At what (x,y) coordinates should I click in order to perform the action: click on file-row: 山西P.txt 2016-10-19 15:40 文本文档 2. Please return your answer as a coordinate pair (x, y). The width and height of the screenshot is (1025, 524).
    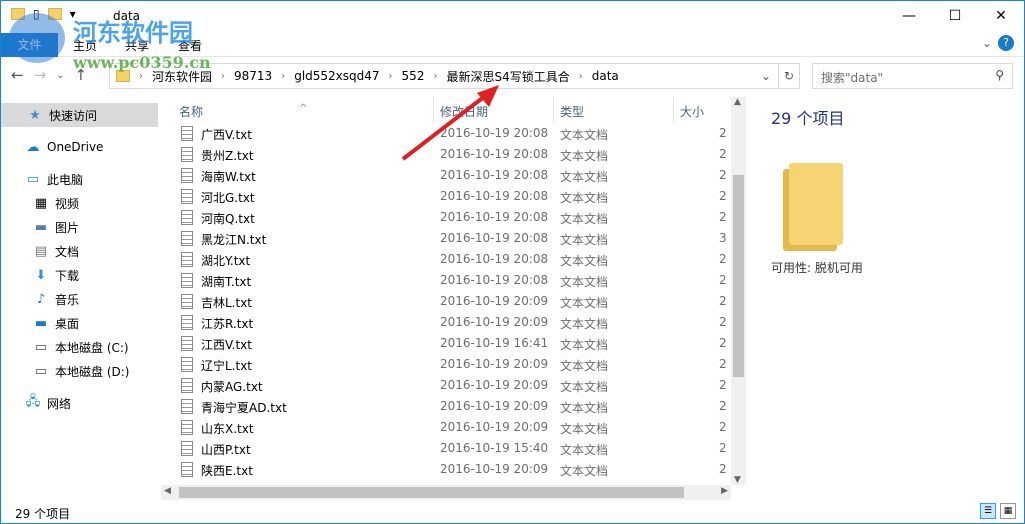
    Looking at the image, I should click on (446, 448).